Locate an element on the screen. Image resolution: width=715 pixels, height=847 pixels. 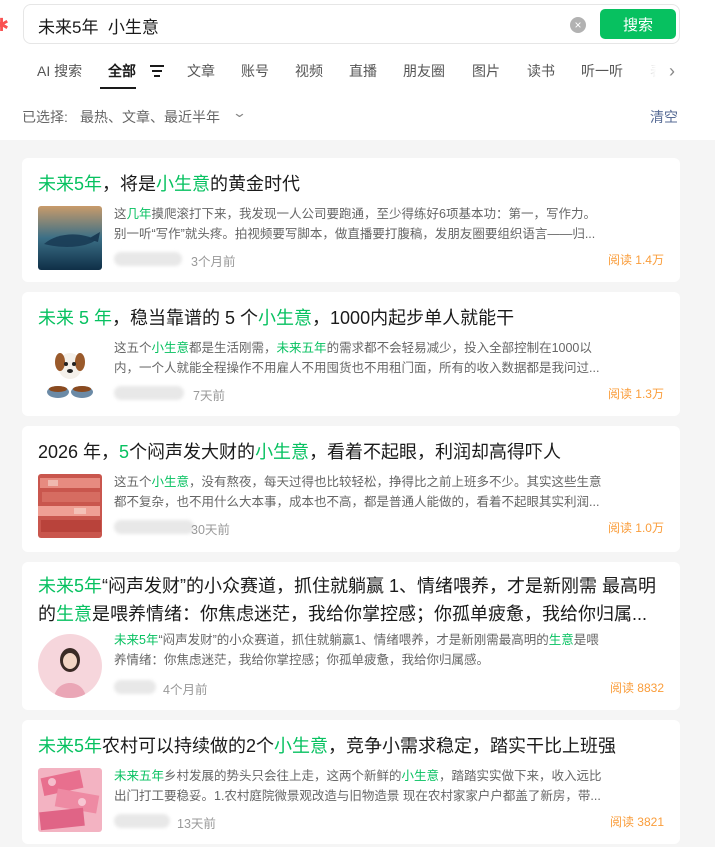
search-input is located at coordinates (298, 25).